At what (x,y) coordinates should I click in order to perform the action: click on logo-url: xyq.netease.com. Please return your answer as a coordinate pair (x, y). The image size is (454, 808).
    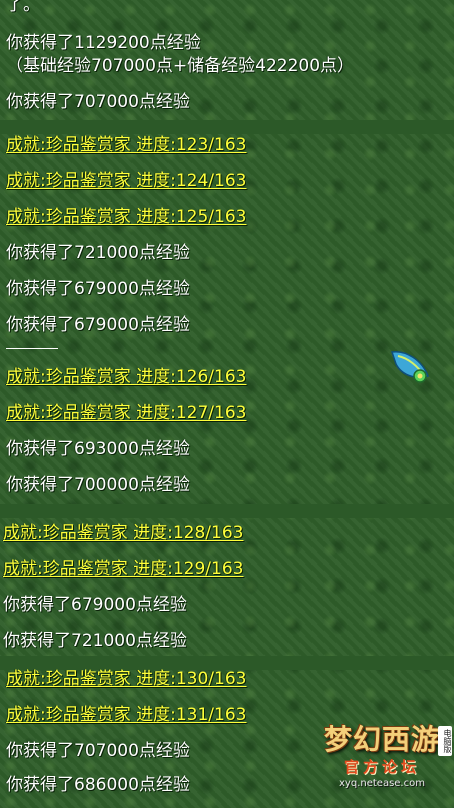
    Looking at the image, I should click on (382, 783).